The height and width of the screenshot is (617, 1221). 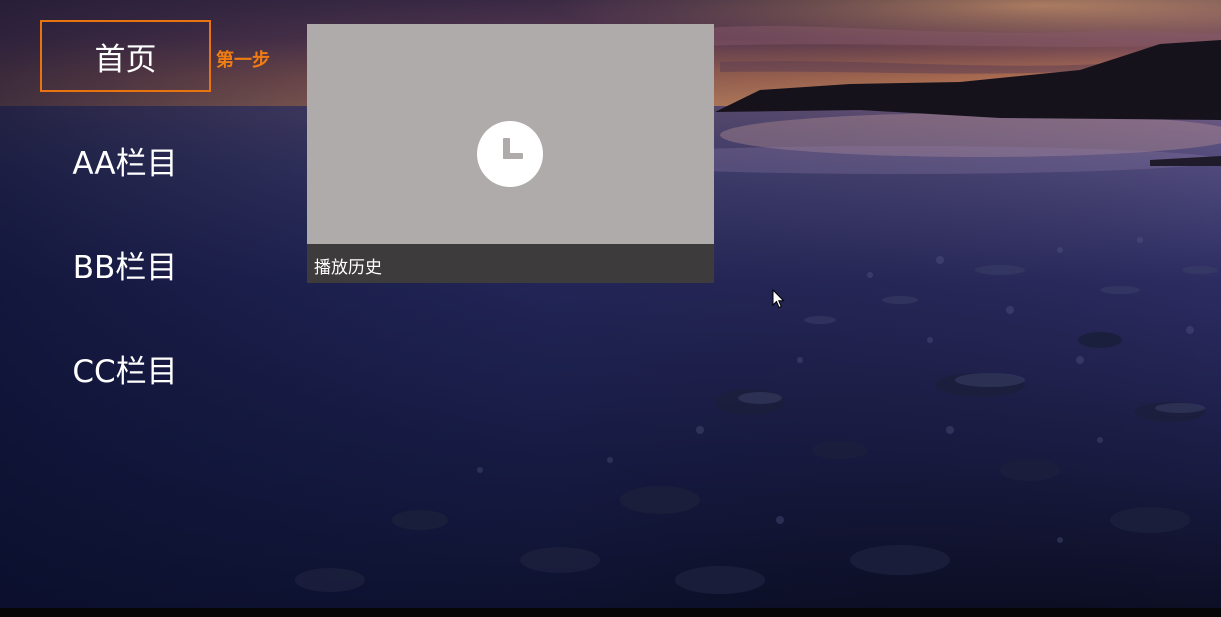 I want to click on bottom-system-bar, so click(x=610, y=612).